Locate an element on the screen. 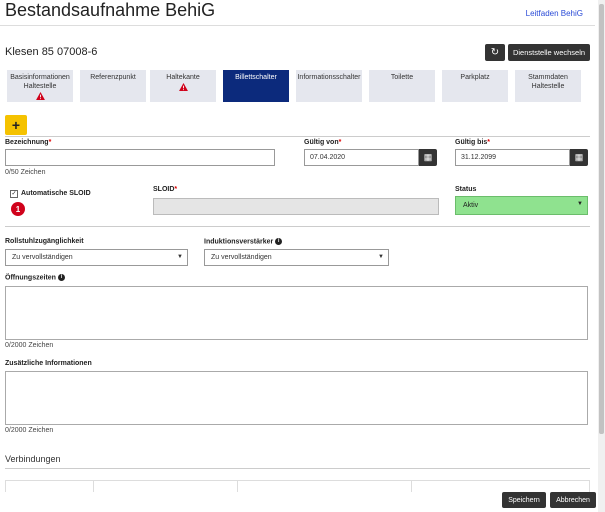 The width and height of the screenshot is (605, 512). tab-referenzpunkt: Referenzpunkt is located at coordinates (113, 86).